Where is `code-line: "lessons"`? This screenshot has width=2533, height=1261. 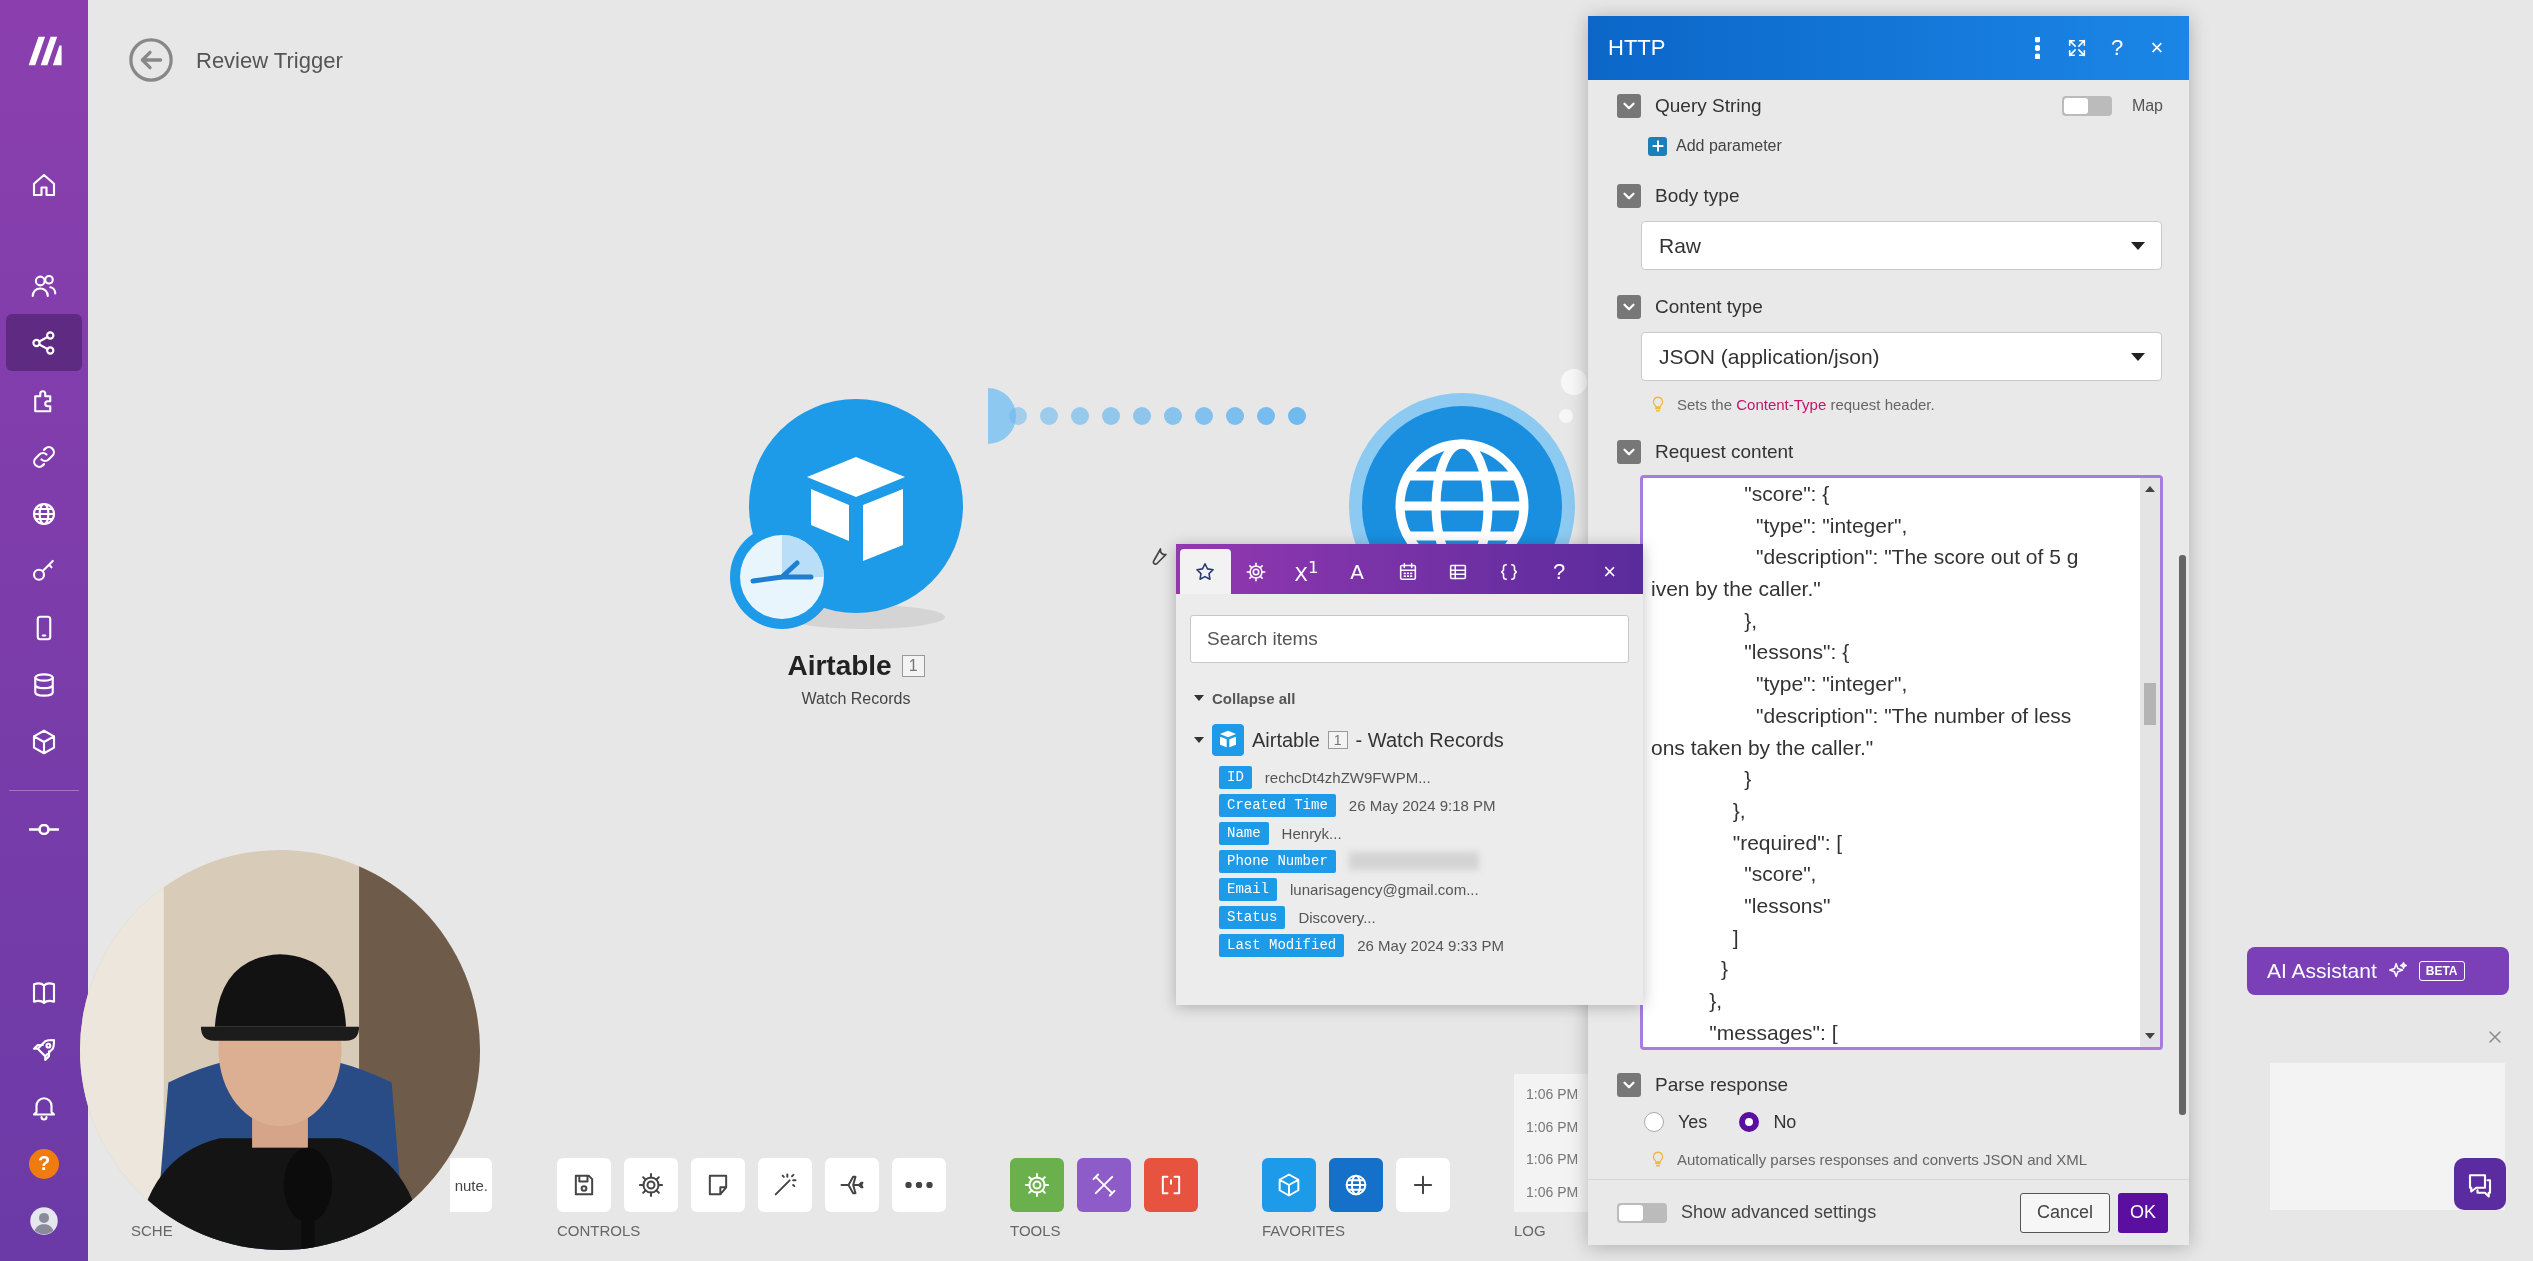 code-line: "lessons" is located at coordinates (1787, 905).